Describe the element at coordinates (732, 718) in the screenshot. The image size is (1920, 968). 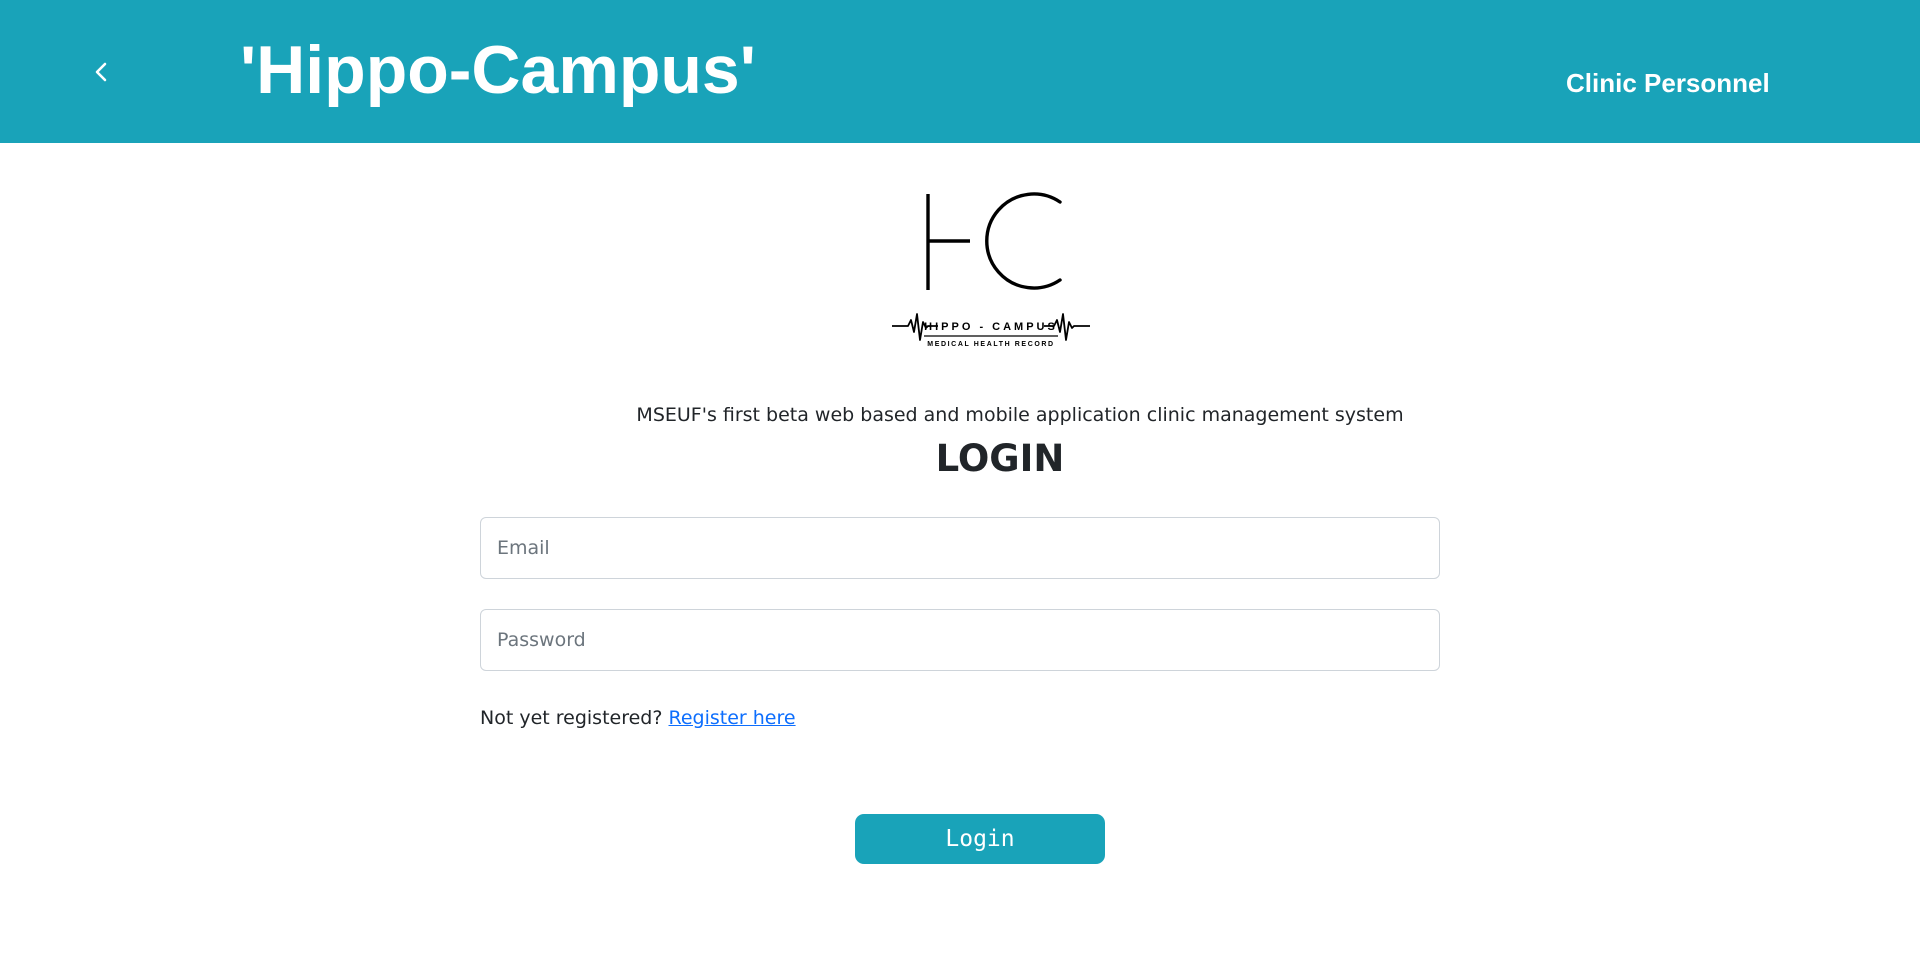
I see `register-link: Register here` at that location.